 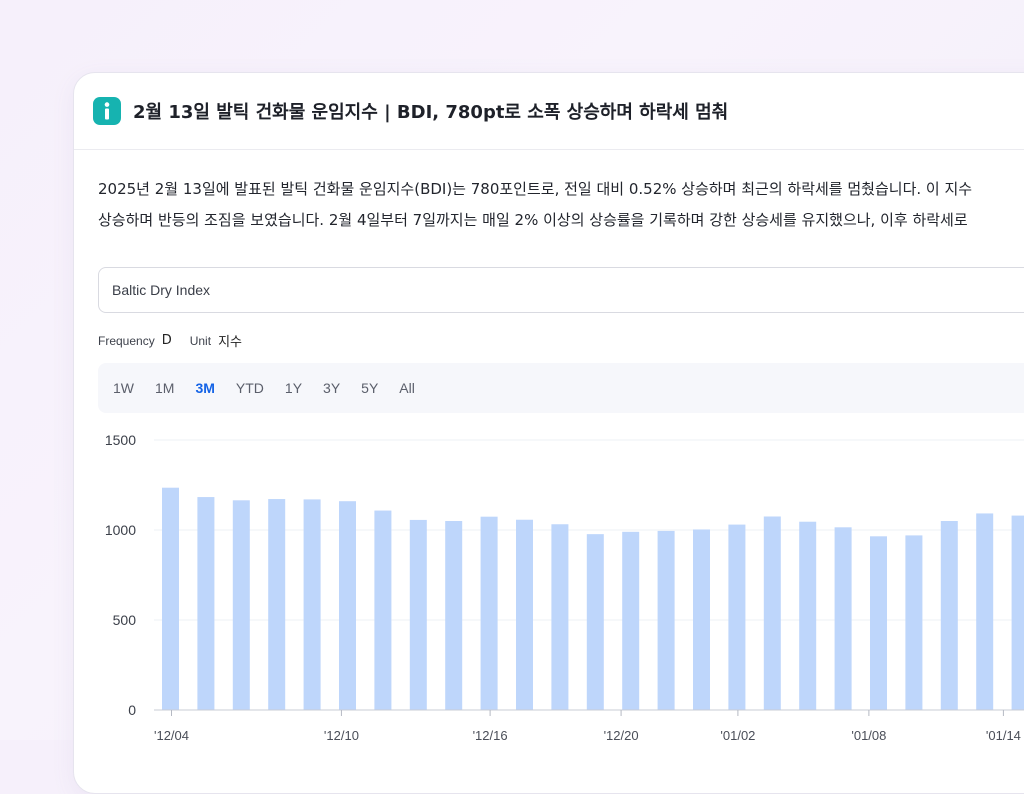 I want to click on series-input: Baltic Dry Index, so click(x=561, y=290).